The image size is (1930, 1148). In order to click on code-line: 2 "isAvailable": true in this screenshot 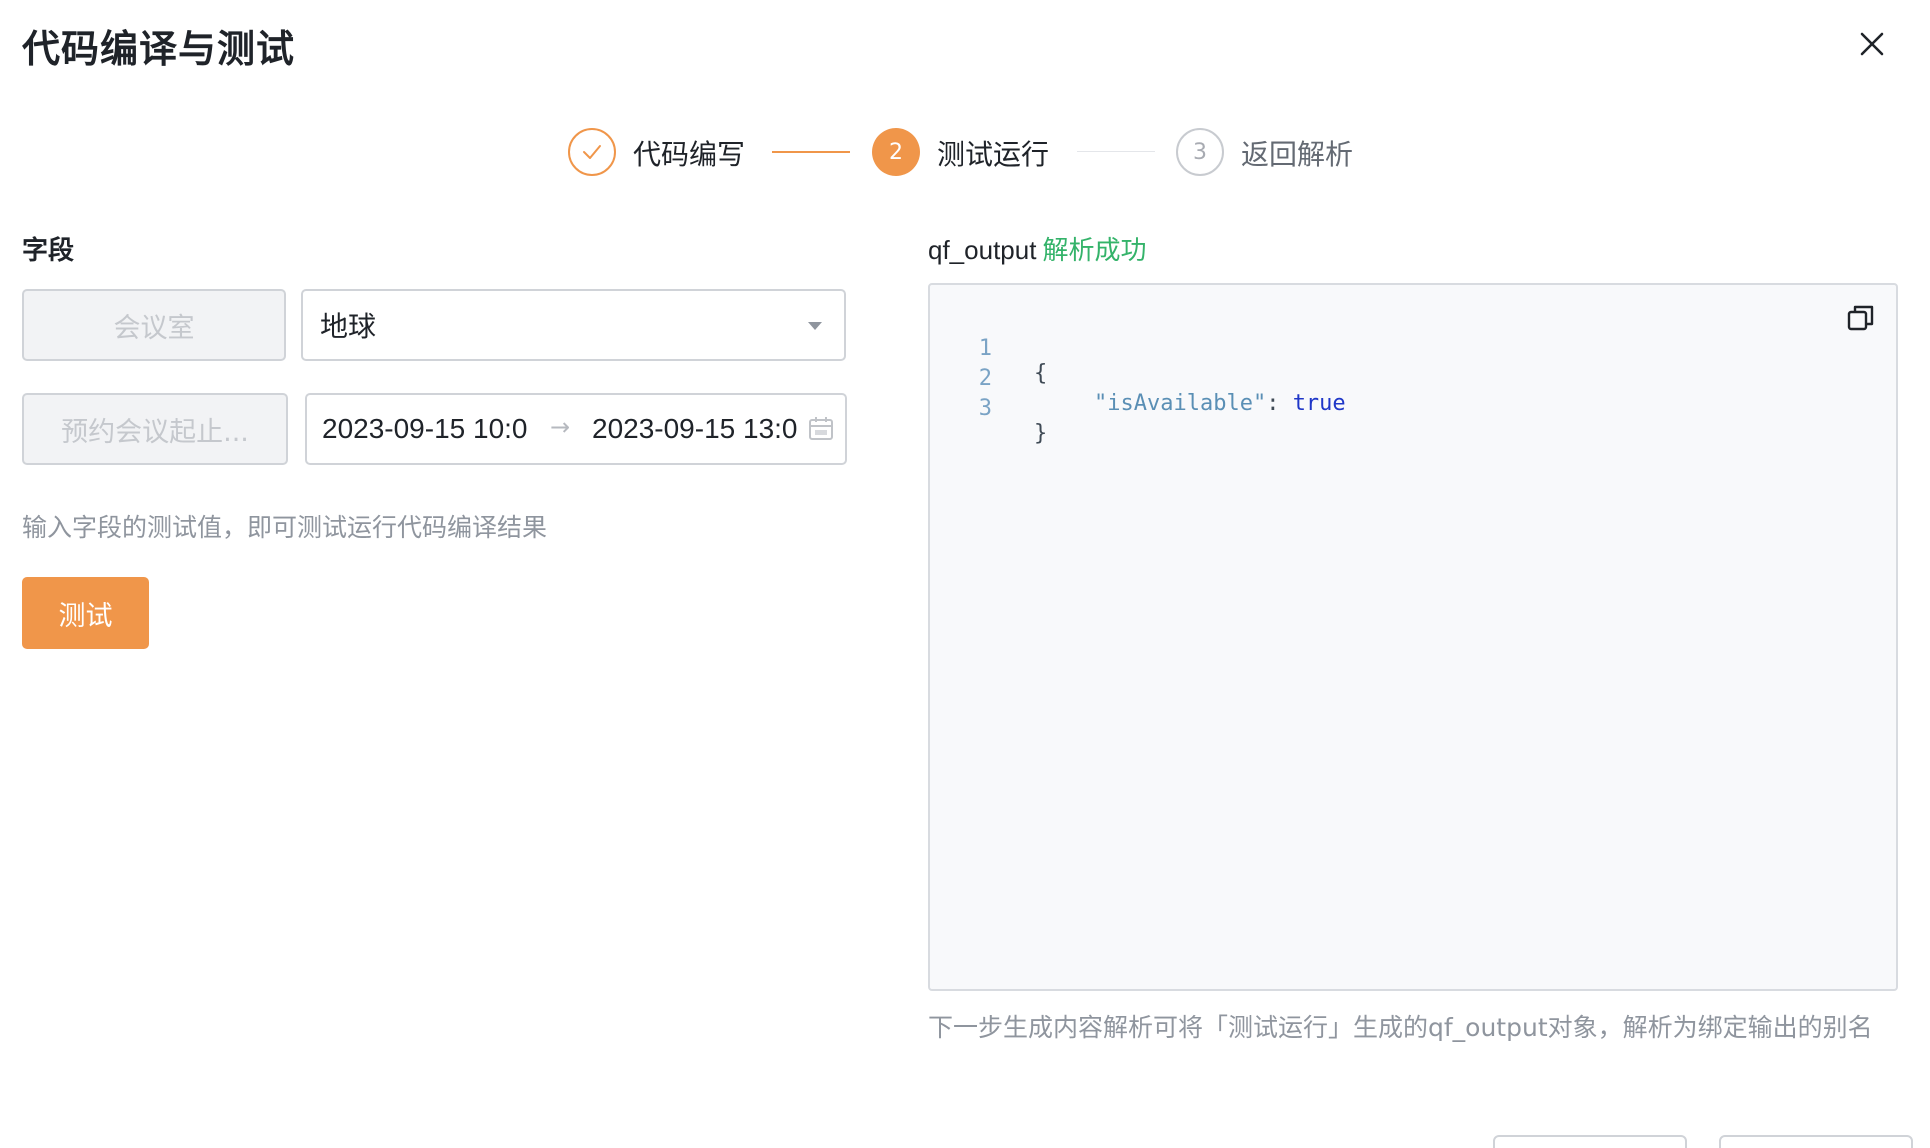, I will do `click(1138, 378)`.